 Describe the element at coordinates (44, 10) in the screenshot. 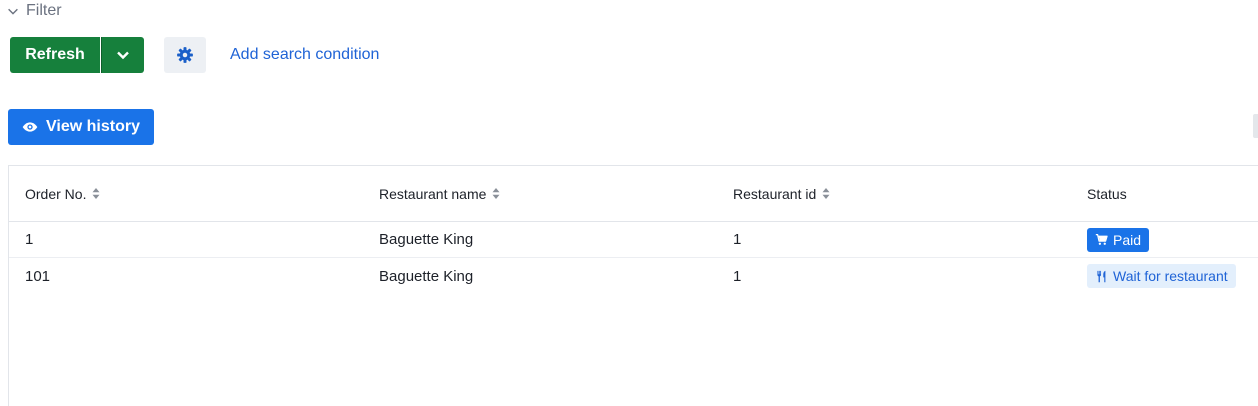

I see `filter-label: Filter` at that location.